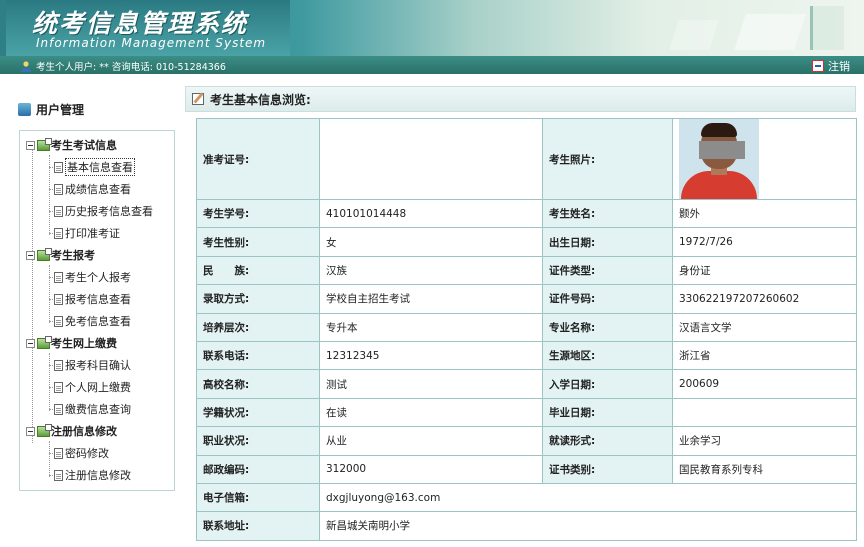 The height and width of the screenshot is (547, 864). What do you see at coordinates (520, 99) in the screenshot?
I see `panel-header: 考生基本信息浏览:` at bounding box center [520, 99].